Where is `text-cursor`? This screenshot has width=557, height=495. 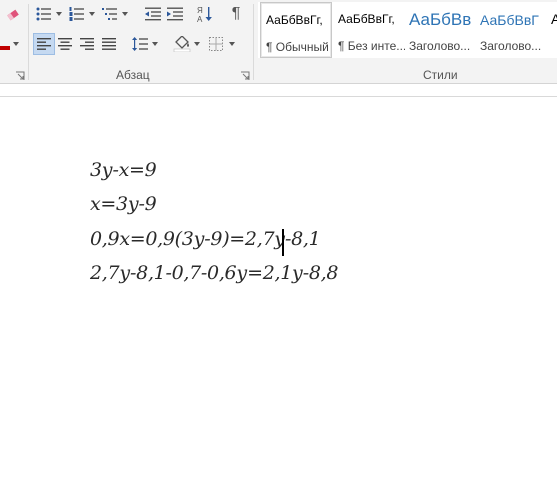 text-cursor is located at coordinates (283, 242).